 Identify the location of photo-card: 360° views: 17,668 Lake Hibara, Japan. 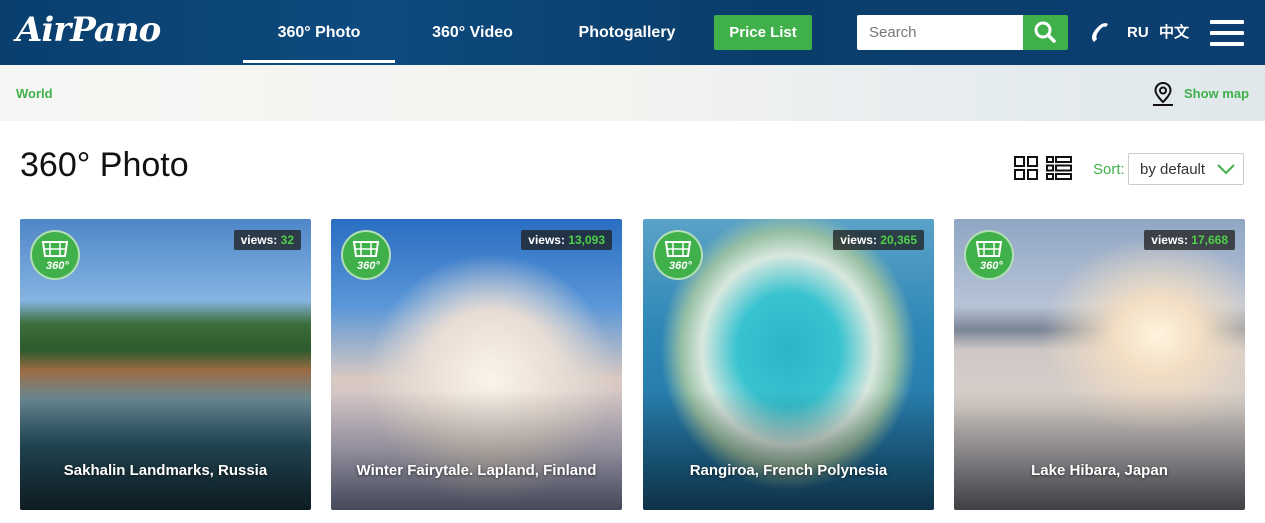
(1099, 364).